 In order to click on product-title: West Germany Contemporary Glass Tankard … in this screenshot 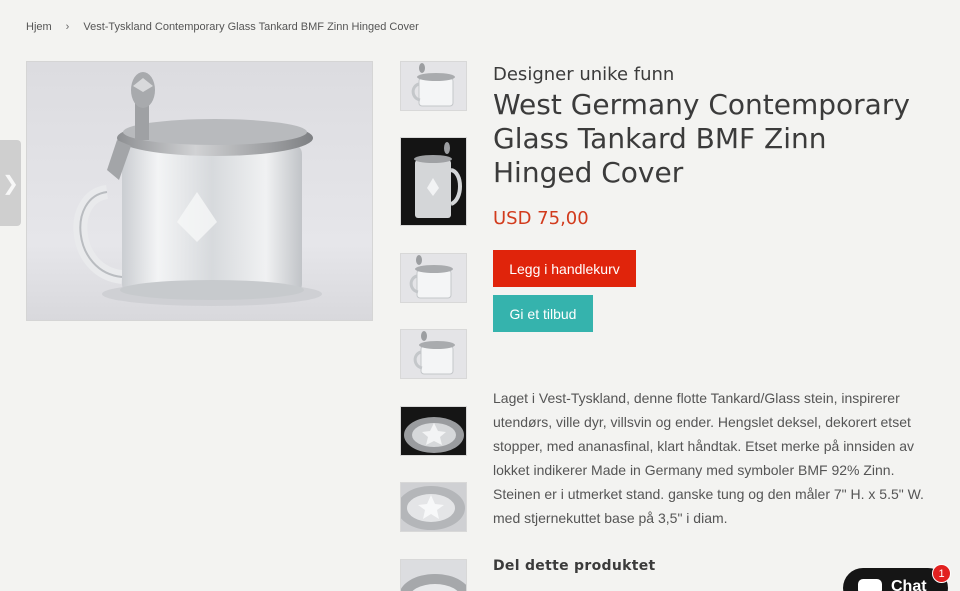, I will do `click(701, 138)`.